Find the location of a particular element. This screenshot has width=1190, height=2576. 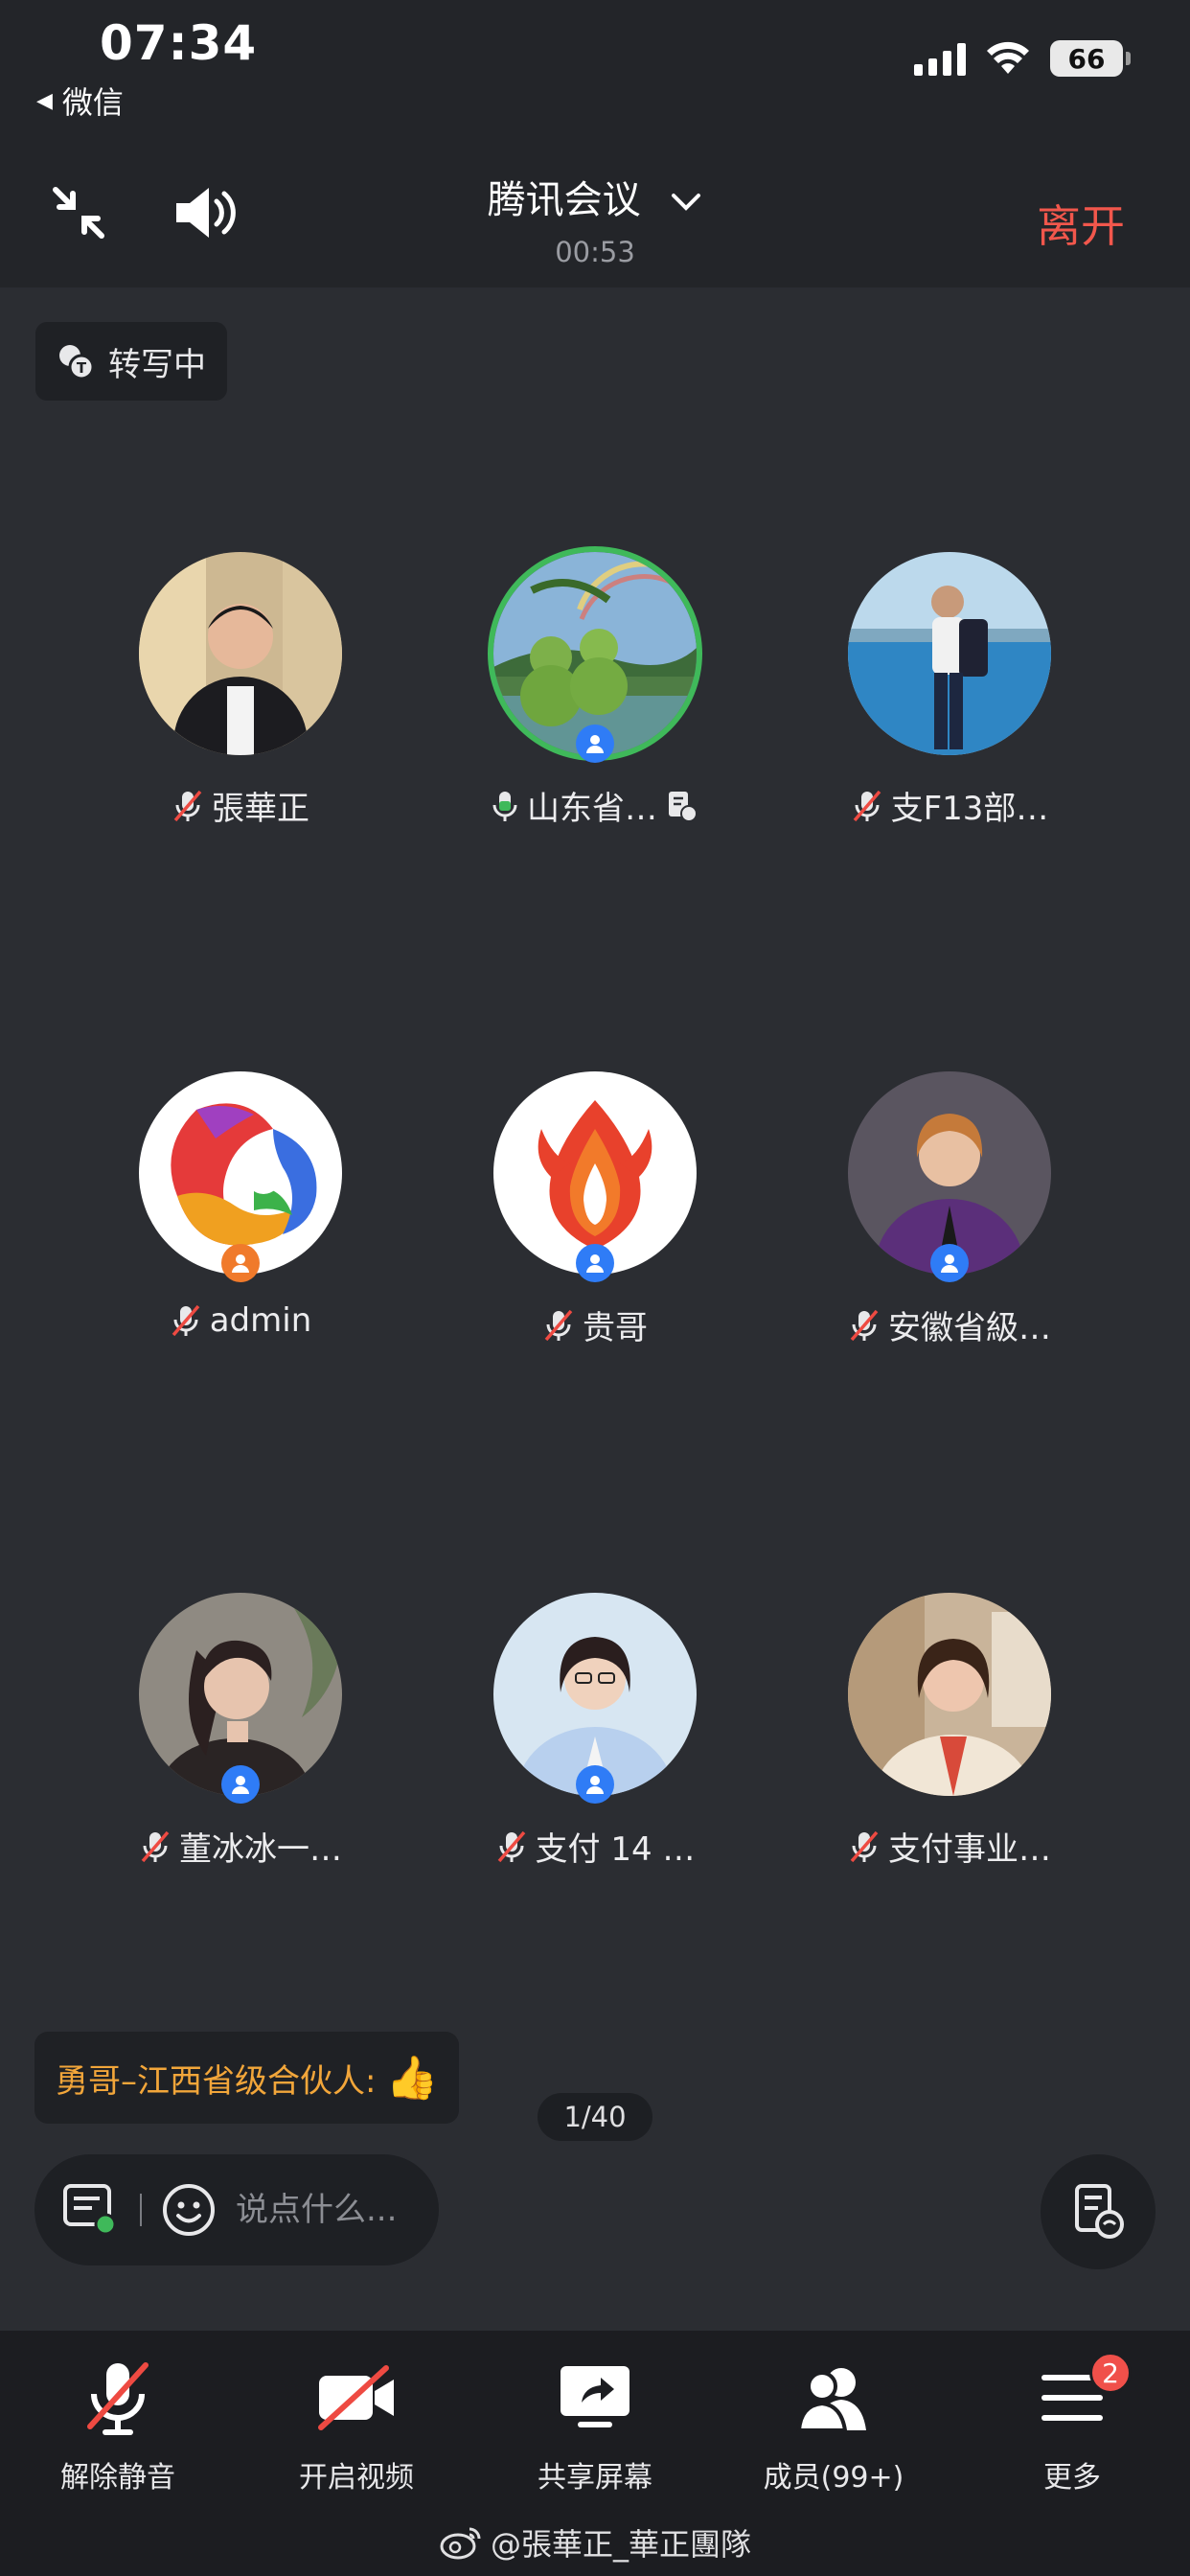

chat-message-bubble: 勇哥–江西省级合伙人: 👍 is located at coordinates (247, 2078).